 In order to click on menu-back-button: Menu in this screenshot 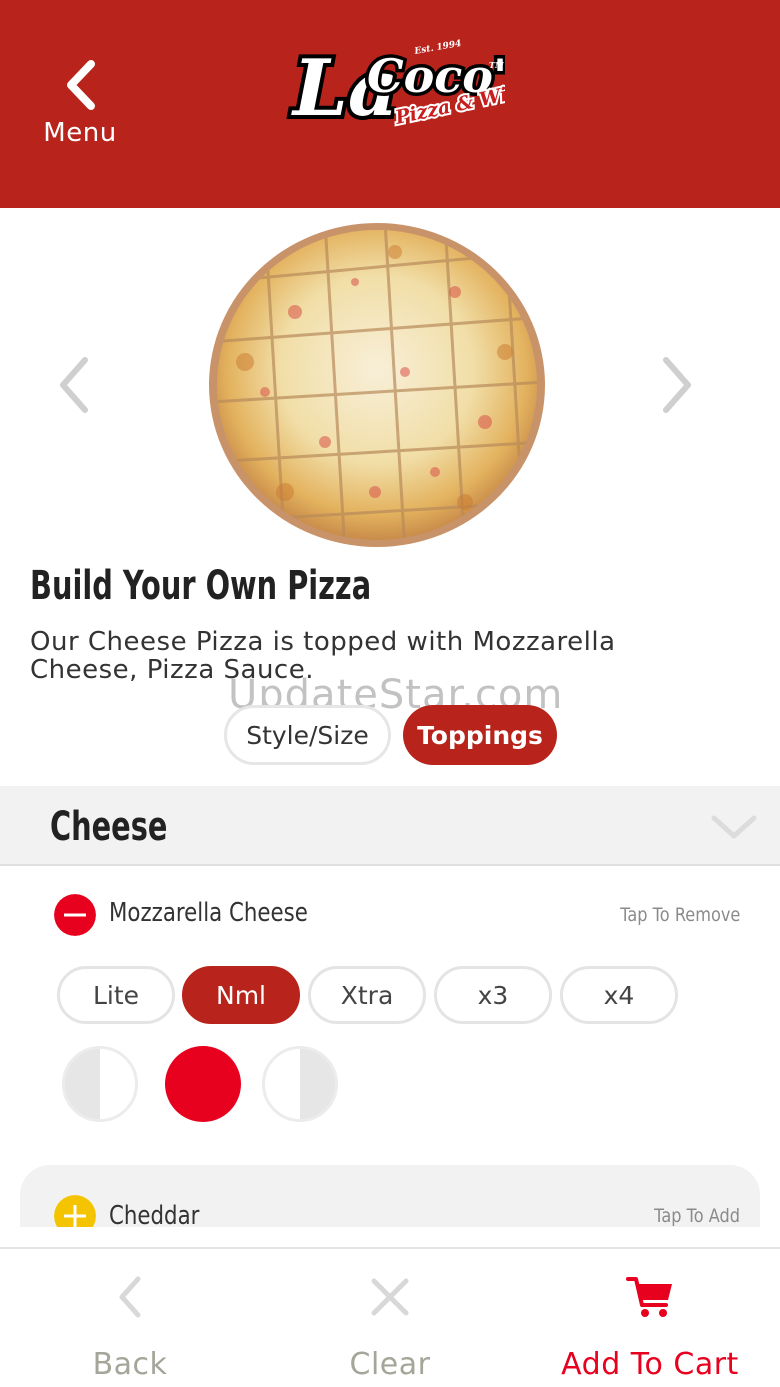, I will do `click(80, 115)`.